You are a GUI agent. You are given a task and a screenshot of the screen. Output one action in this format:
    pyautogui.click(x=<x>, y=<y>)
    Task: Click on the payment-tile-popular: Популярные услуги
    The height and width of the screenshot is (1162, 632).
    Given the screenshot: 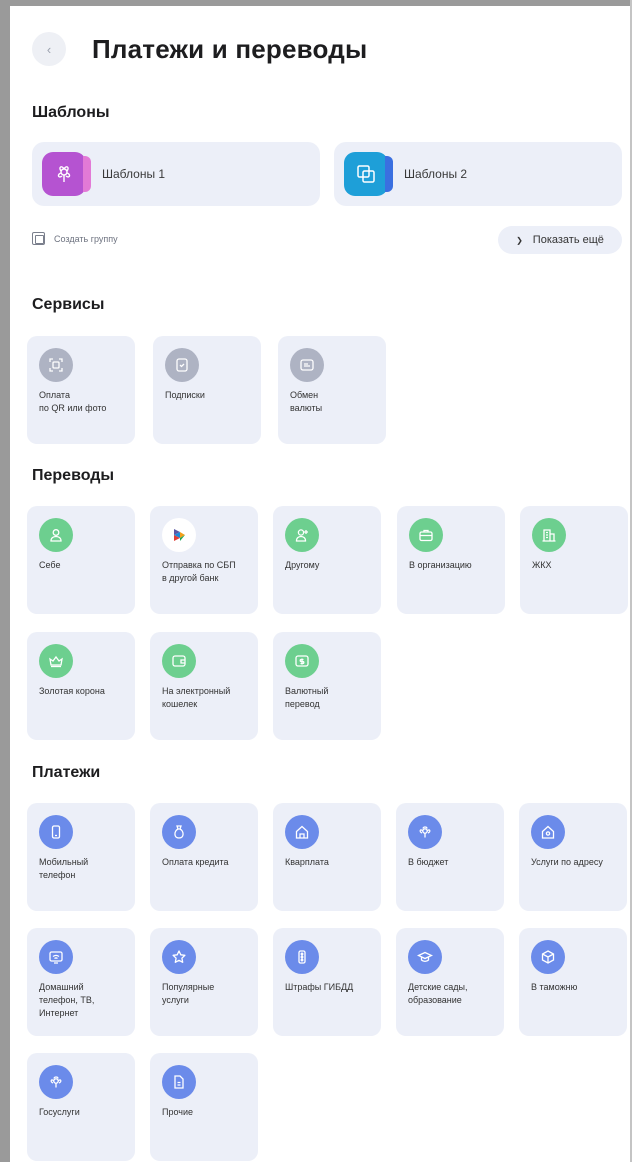 What is the action you would take?
    pyautogui.click(x=204, y=982)
    